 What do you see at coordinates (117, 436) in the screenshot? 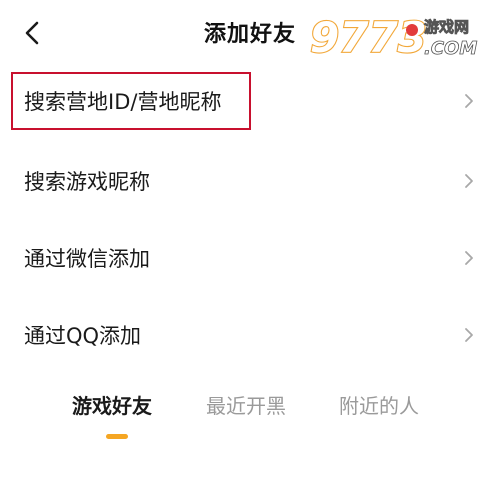
I see `active-tab-indicator` at bounding box center [117, 436].